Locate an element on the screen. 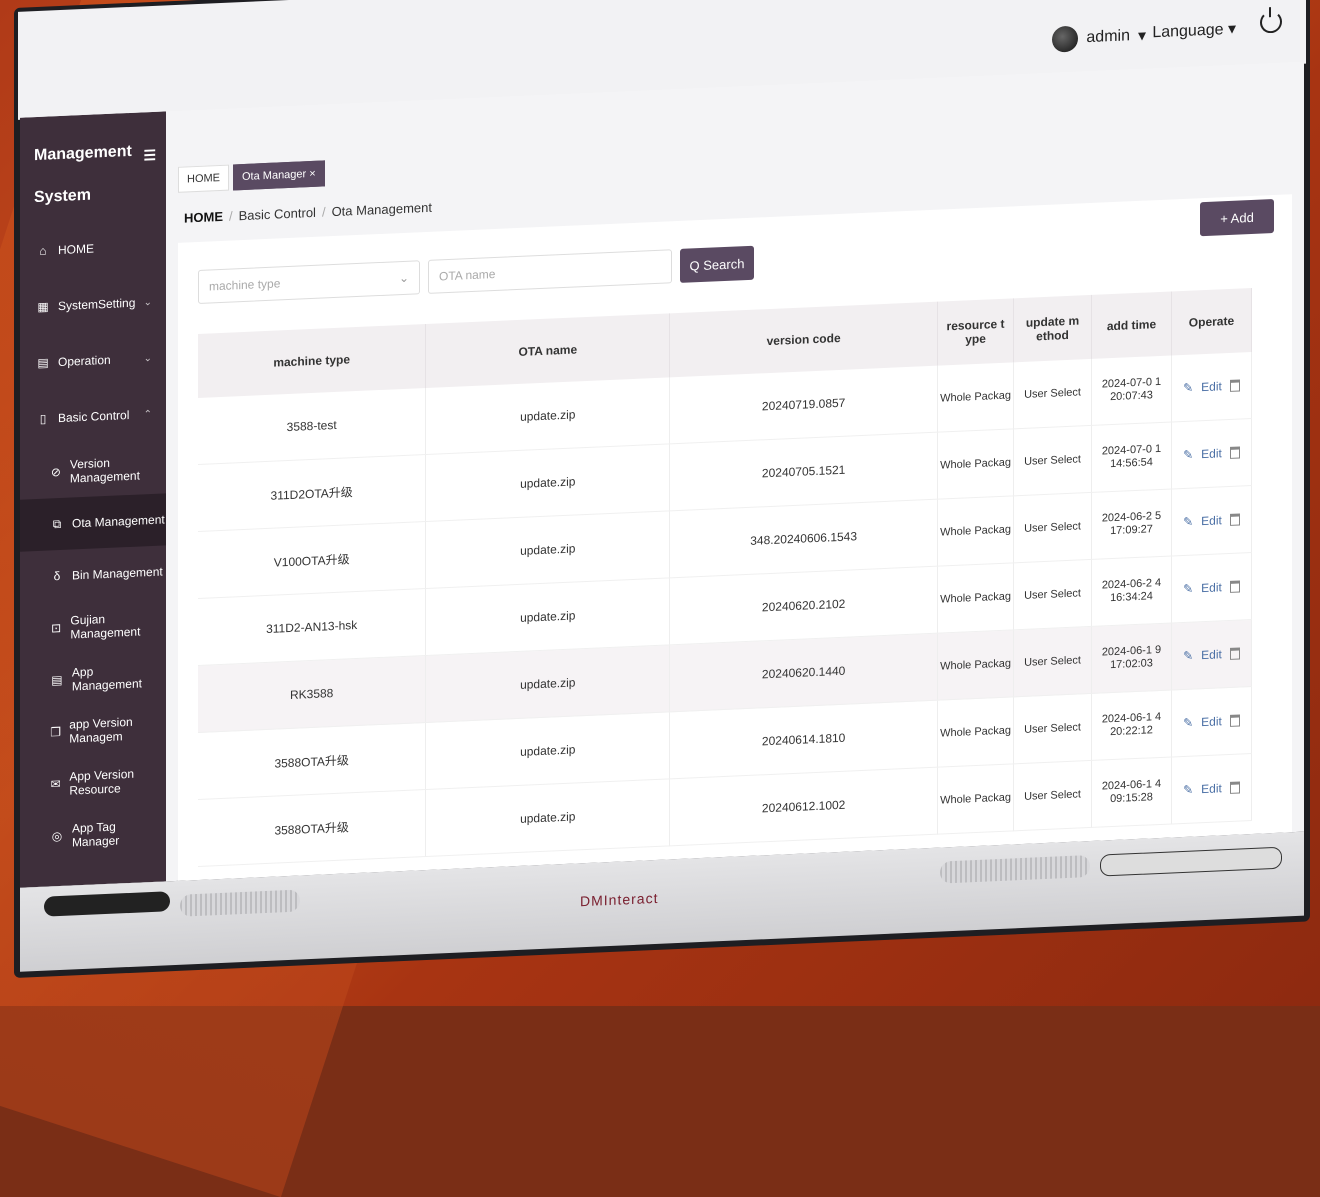  sidebar-item-label: Ota Management is located at coordinates (118, 521).